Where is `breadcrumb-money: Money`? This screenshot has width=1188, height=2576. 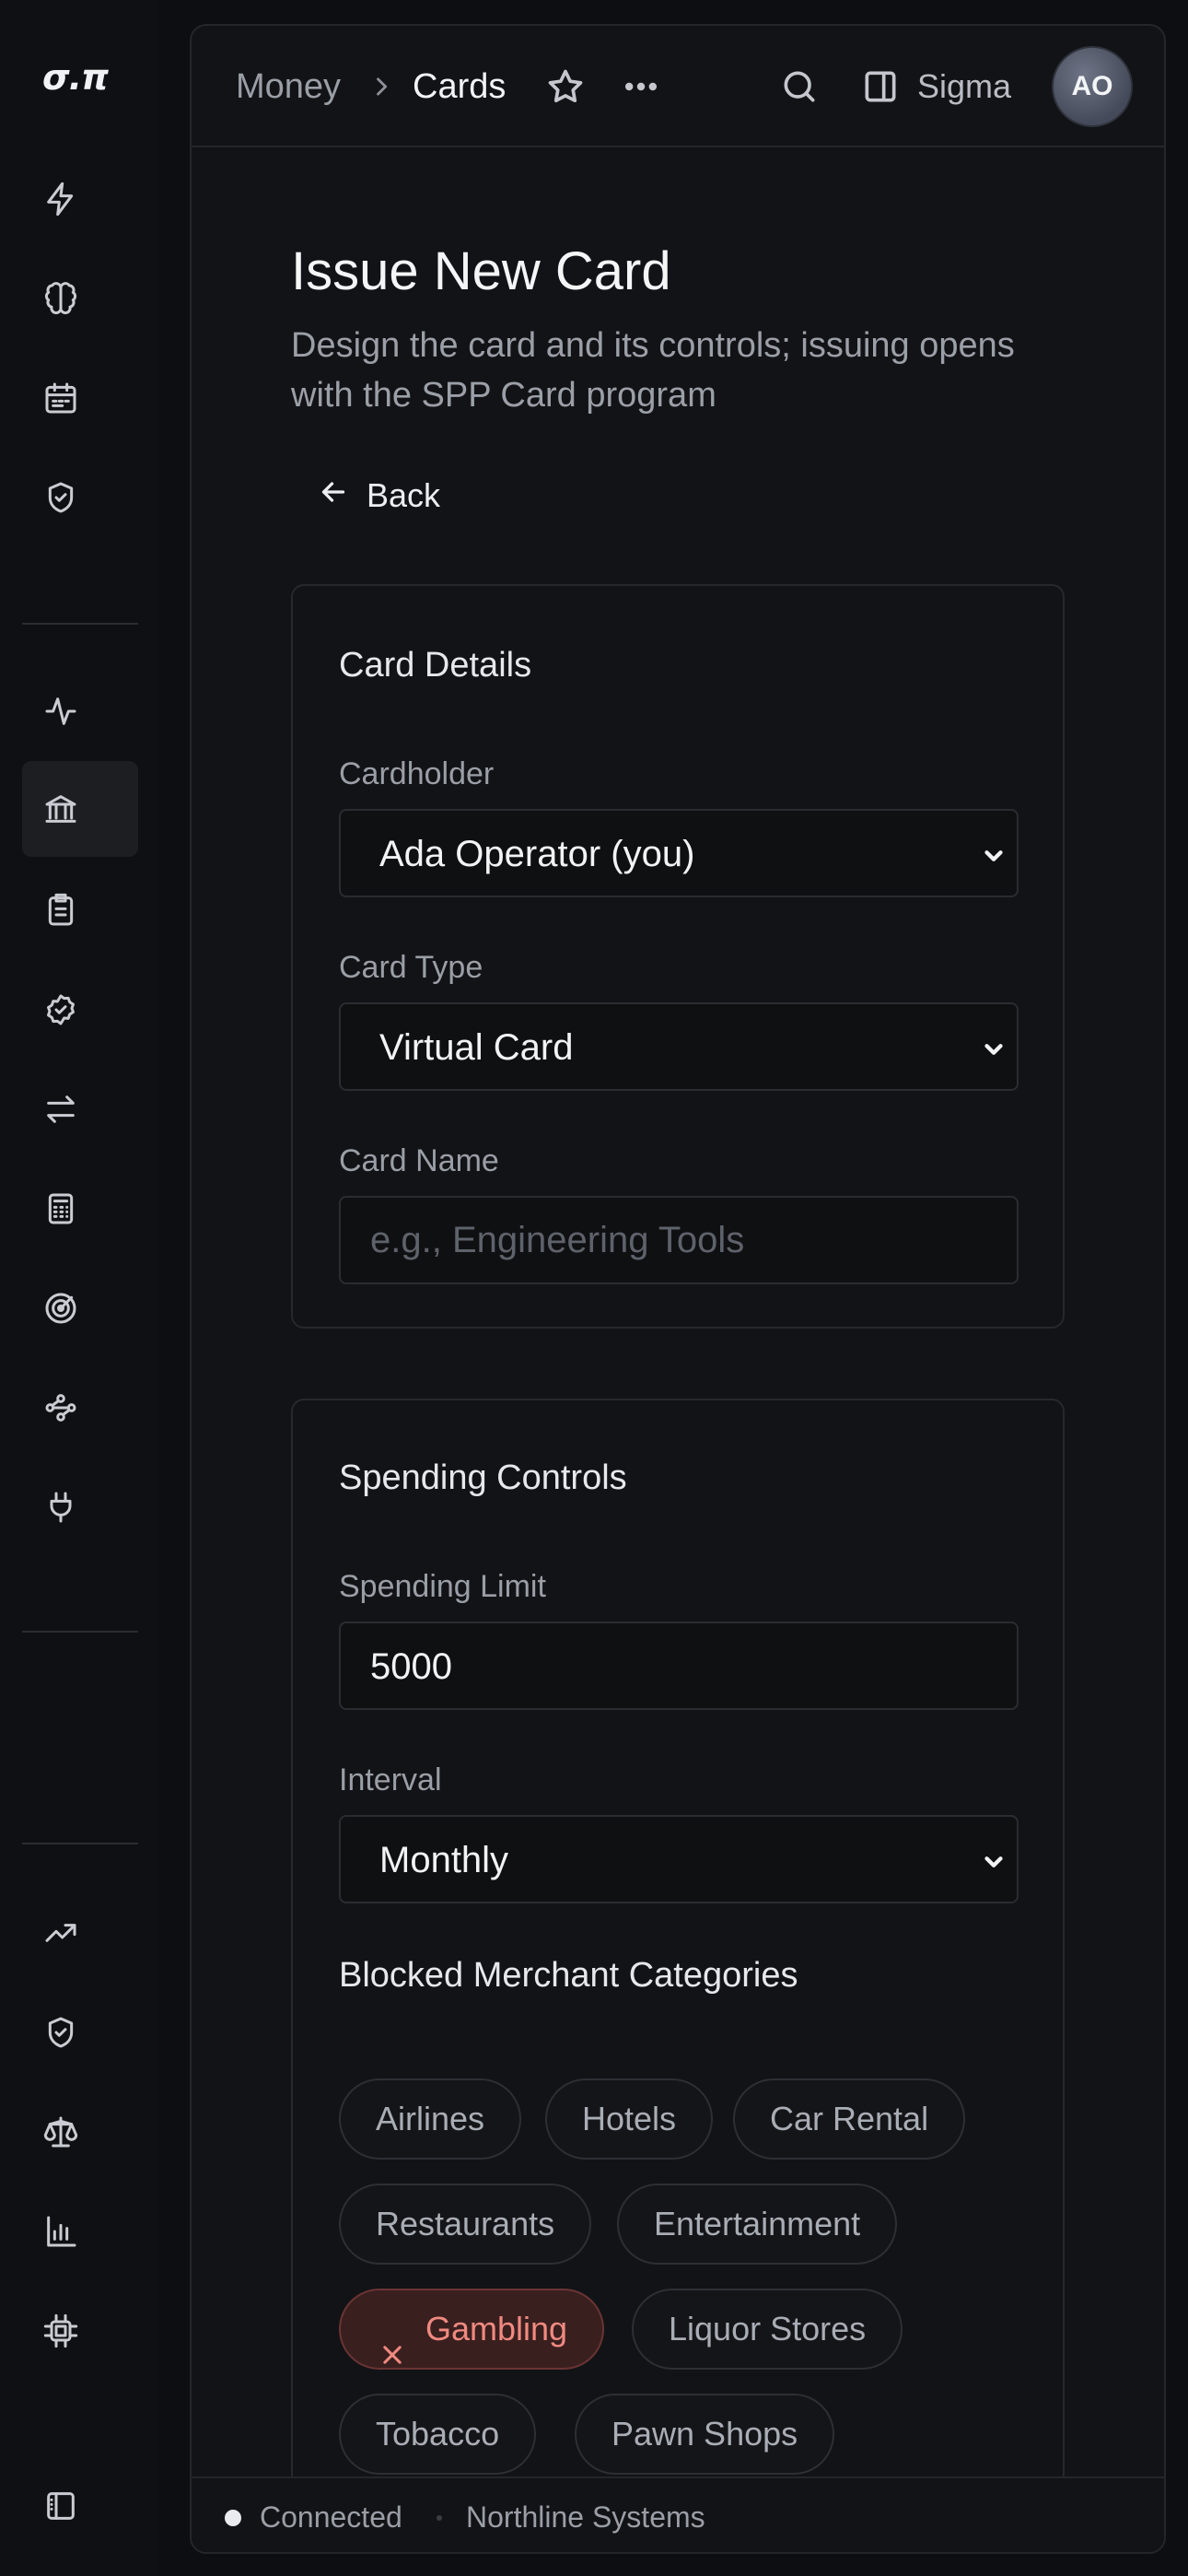
breadcrumb-money: Money is located at coordinates (288, 86).